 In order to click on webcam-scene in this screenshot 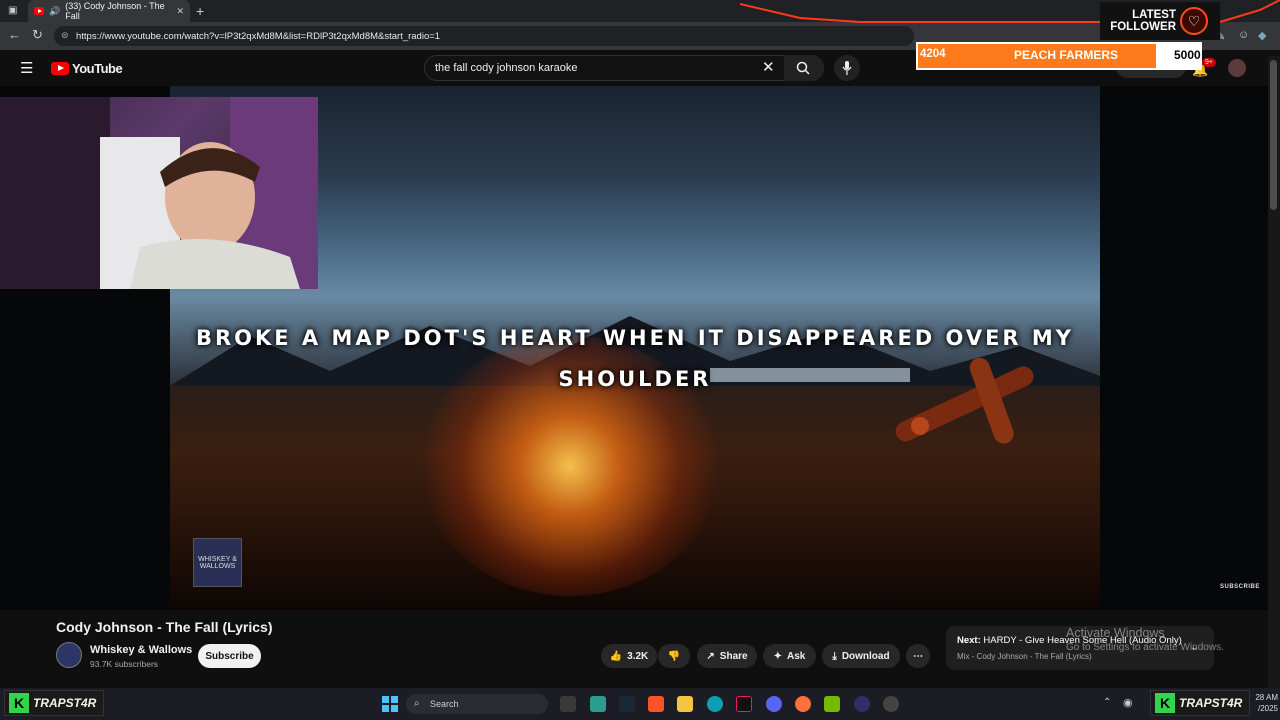, I will do `click(159, 193)`.